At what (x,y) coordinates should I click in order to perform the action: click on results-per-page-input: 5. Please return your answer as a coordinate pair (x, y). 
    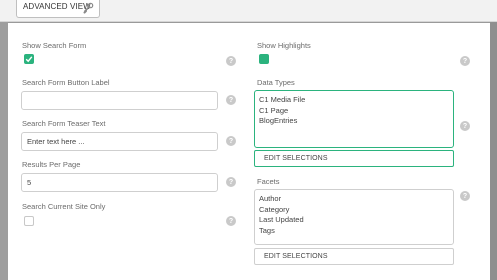
    Looking at the image, I should click on (119, 182).